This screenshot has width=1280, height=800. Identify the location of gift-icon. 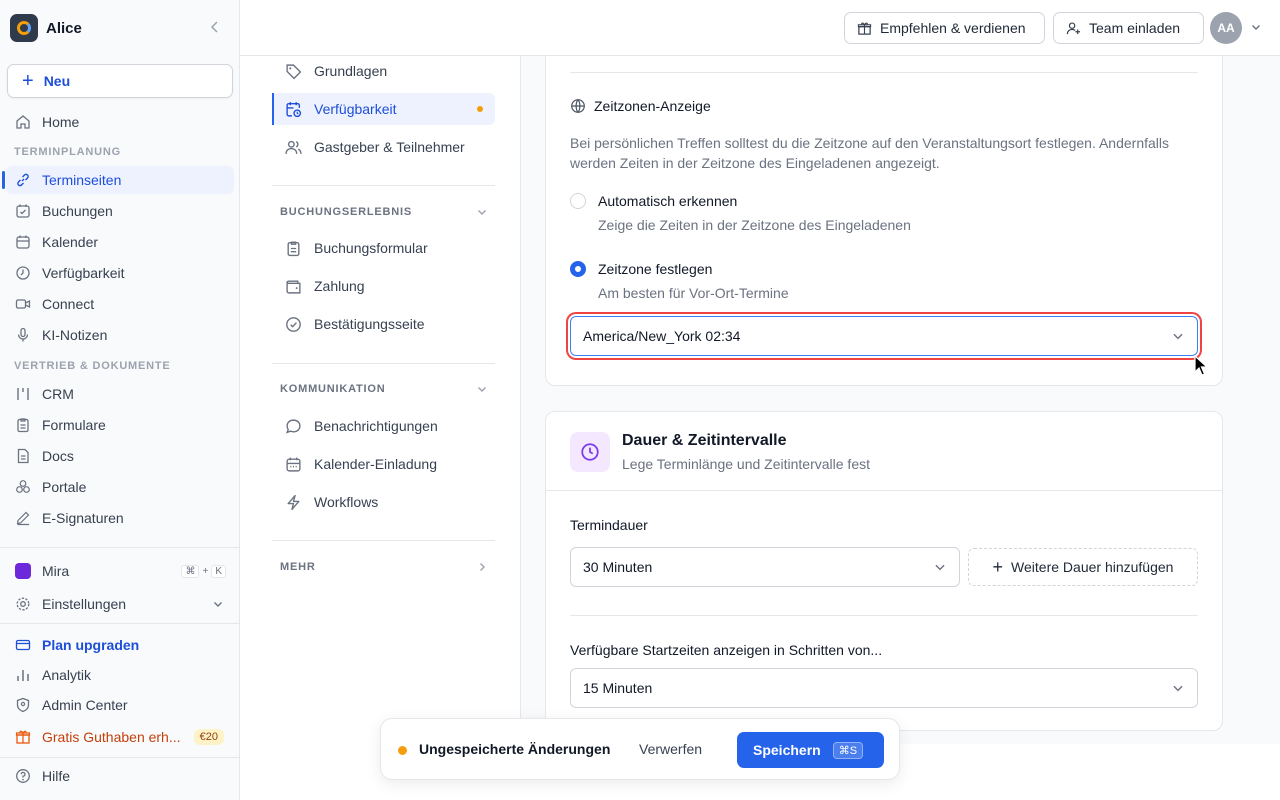
(23, 737).